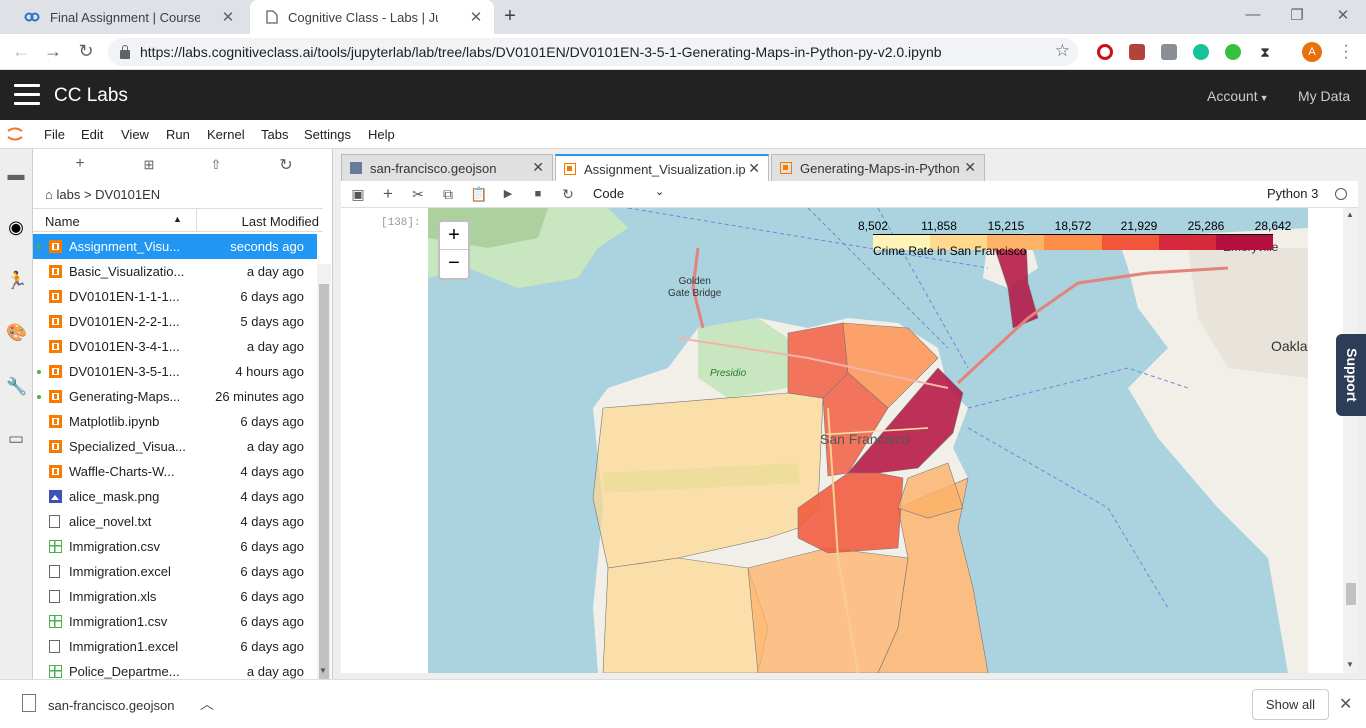  Describe the element at coordinates (1169, 52) in the screenshot. I see `photo-extension-icon` at that location.